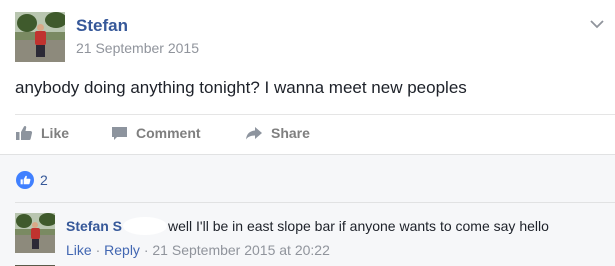 The image size is (615, 266). Describe the element at coordinates (122, 250) in the screenshot. I see `comment-reply-link: Reply` at that location.